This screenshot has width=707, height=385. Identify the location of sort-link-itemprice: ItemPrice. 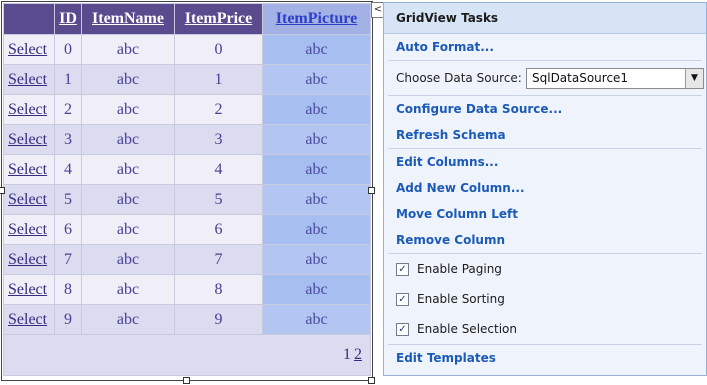
(219, 18).